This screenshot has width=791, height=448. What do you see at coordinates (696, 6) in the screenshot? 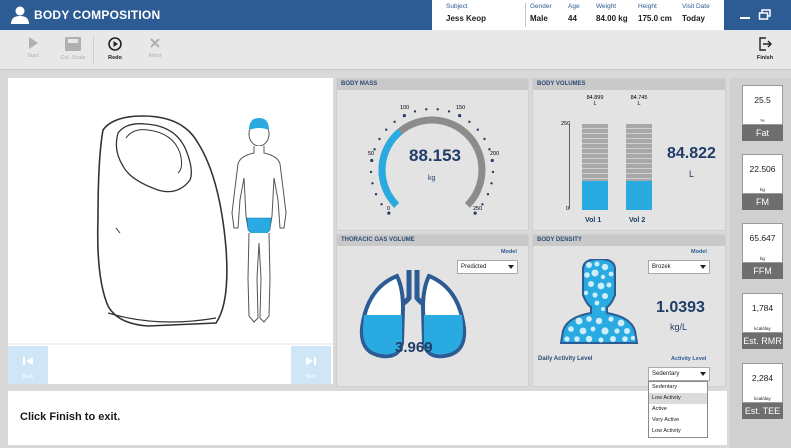
I see `visit-date-label: Visit Date` at bounding box center [696, 6].